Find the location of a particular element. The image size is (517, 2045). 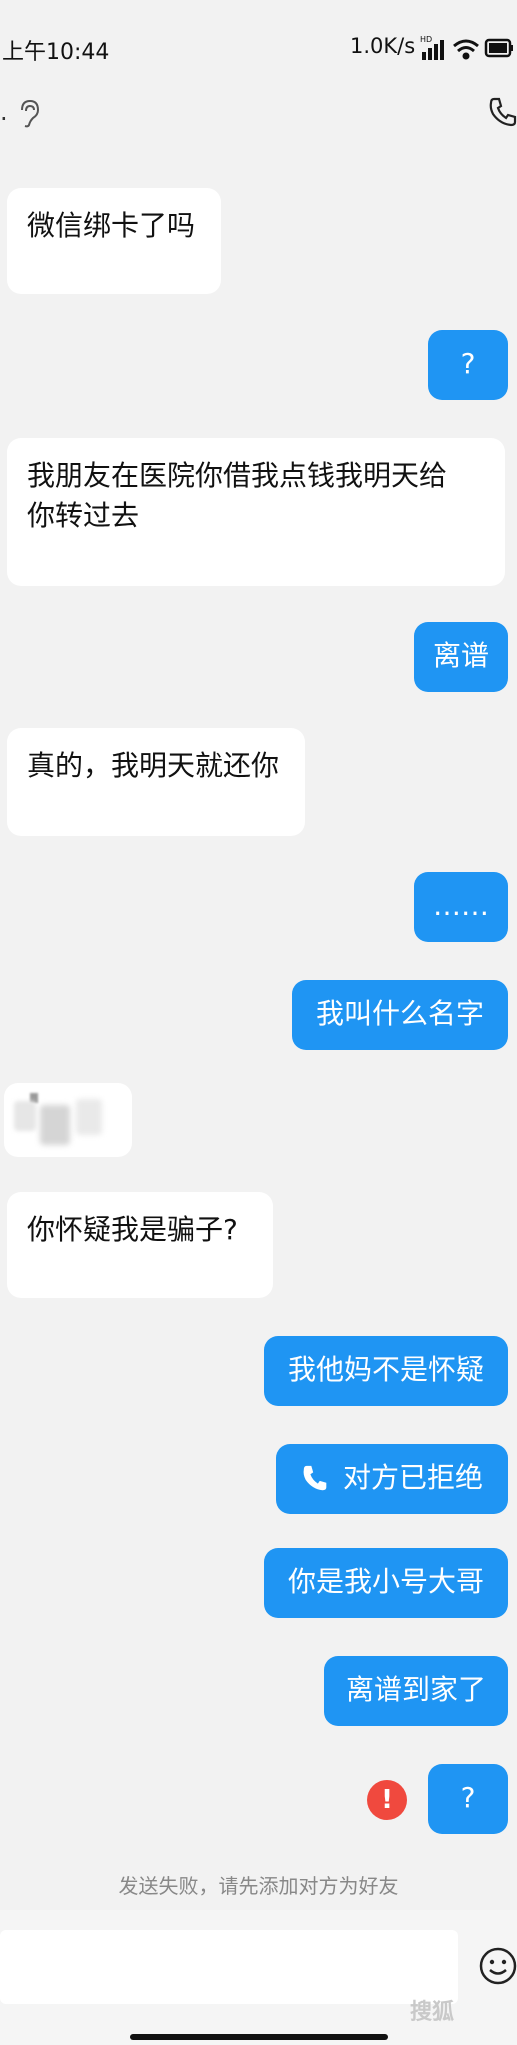

chat-header: . is located at coordinates (258, 115).